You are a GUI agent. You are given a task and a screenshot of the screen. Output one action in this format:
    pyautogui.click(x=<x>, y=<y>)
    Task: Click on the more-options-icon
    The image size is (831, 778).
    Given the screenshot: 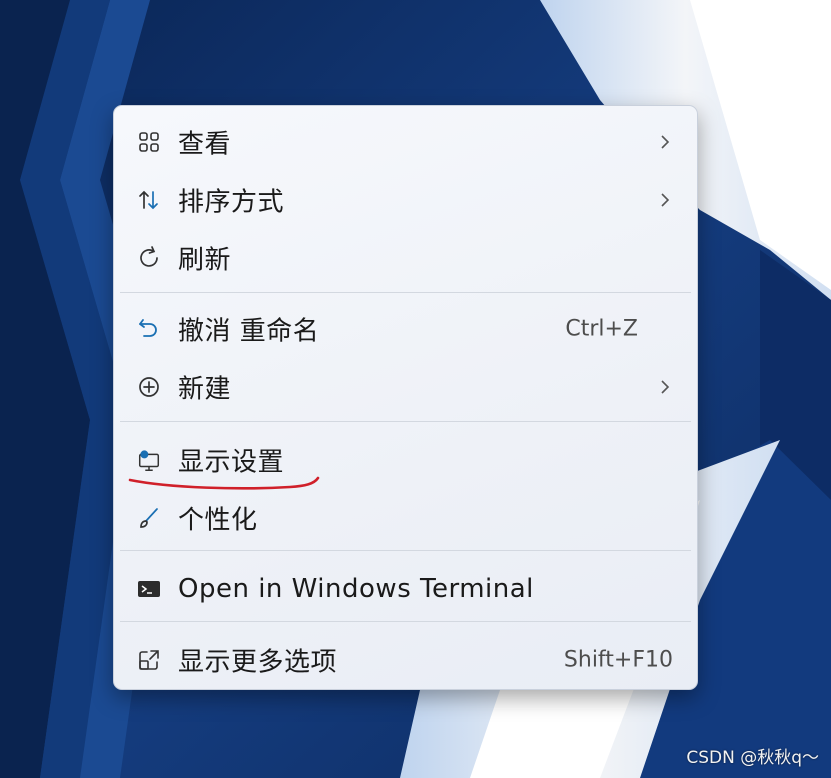 What is the action you would take?
    pyautogui.click(x=149, y=660)
    